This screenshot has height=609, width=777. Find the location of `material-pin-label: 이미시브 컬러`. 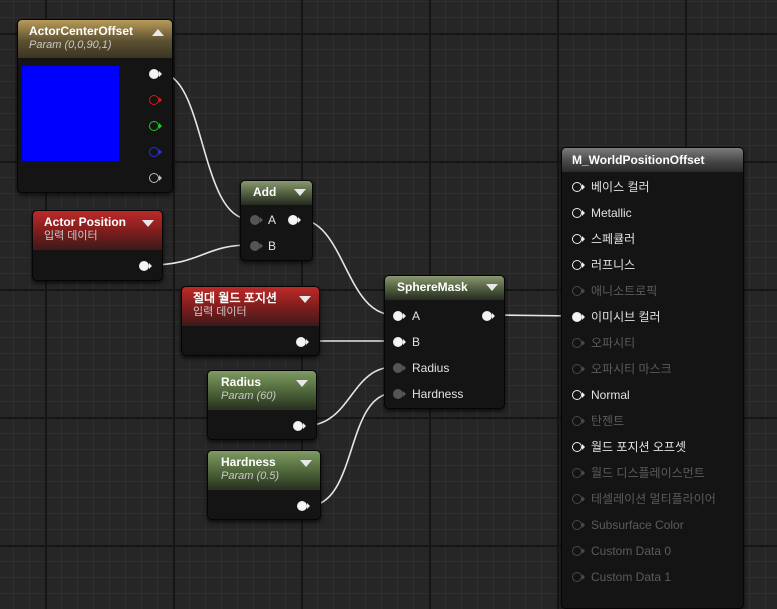

material-pin-label: 이미시브 컬러 is located at coordinates (626, 317).